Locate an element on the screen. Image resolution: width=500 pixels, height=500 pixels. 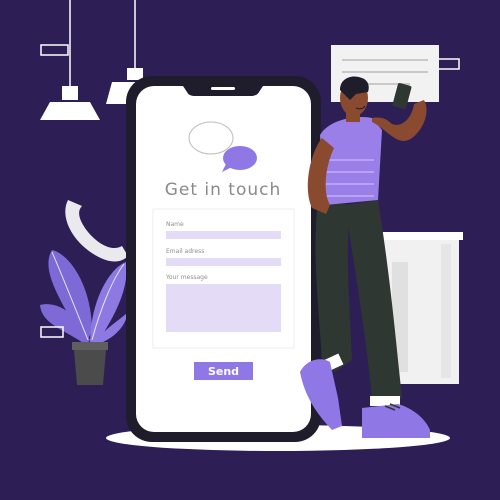
send-button: Send is located at coordinates (223, 371).